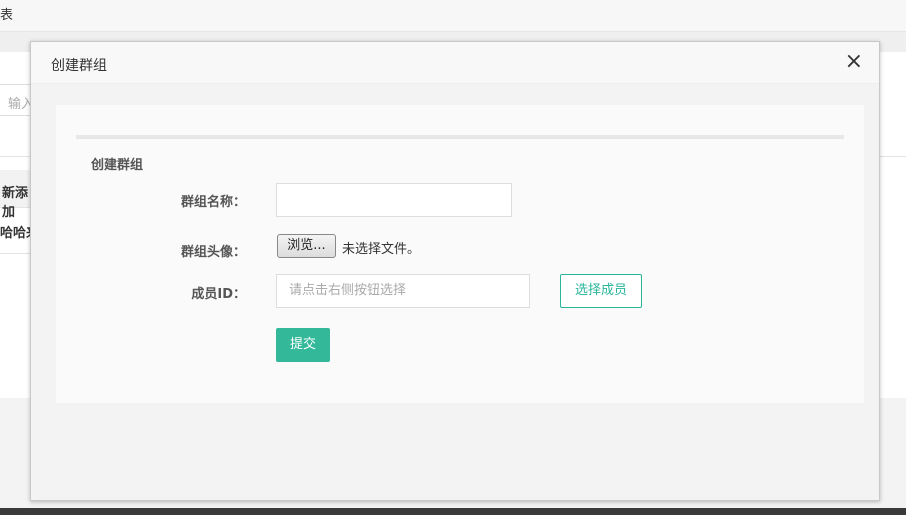 This screenshot has width=906, height=515. I want to click on select-members-button: 选择成员, so click(601, 291).